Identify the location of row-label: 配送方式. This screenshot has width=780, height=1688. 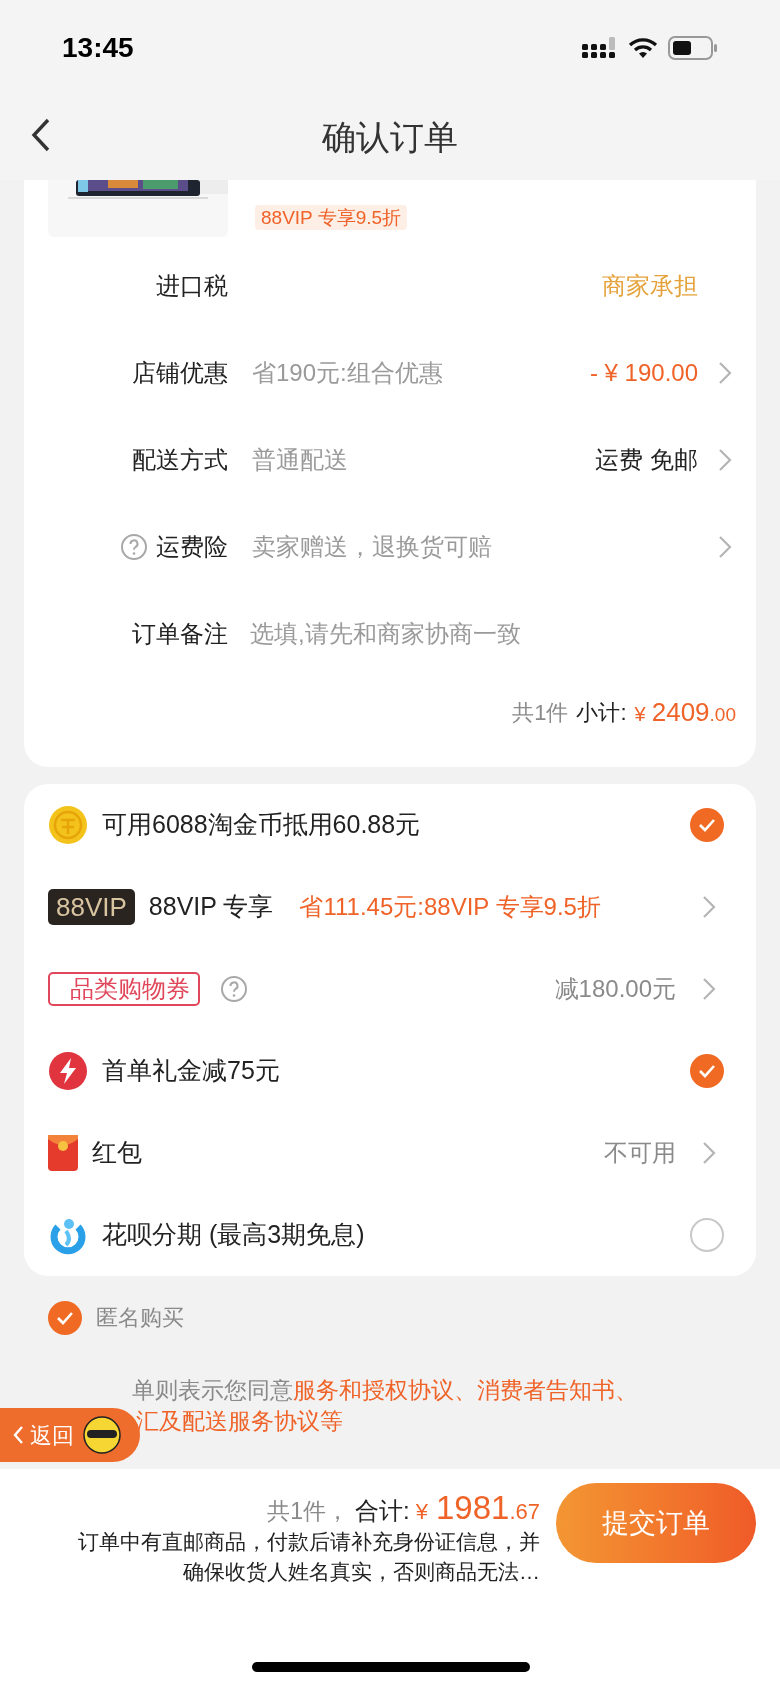
(180, 459).